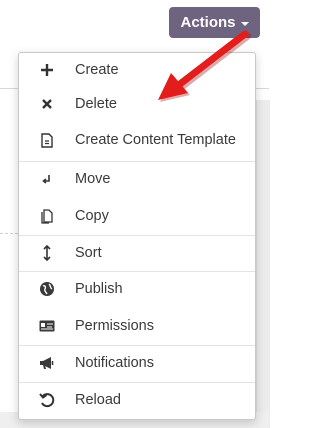 The height and width of the screenshot is (428, 320). I want to click on move-icon, so click(47, 179).